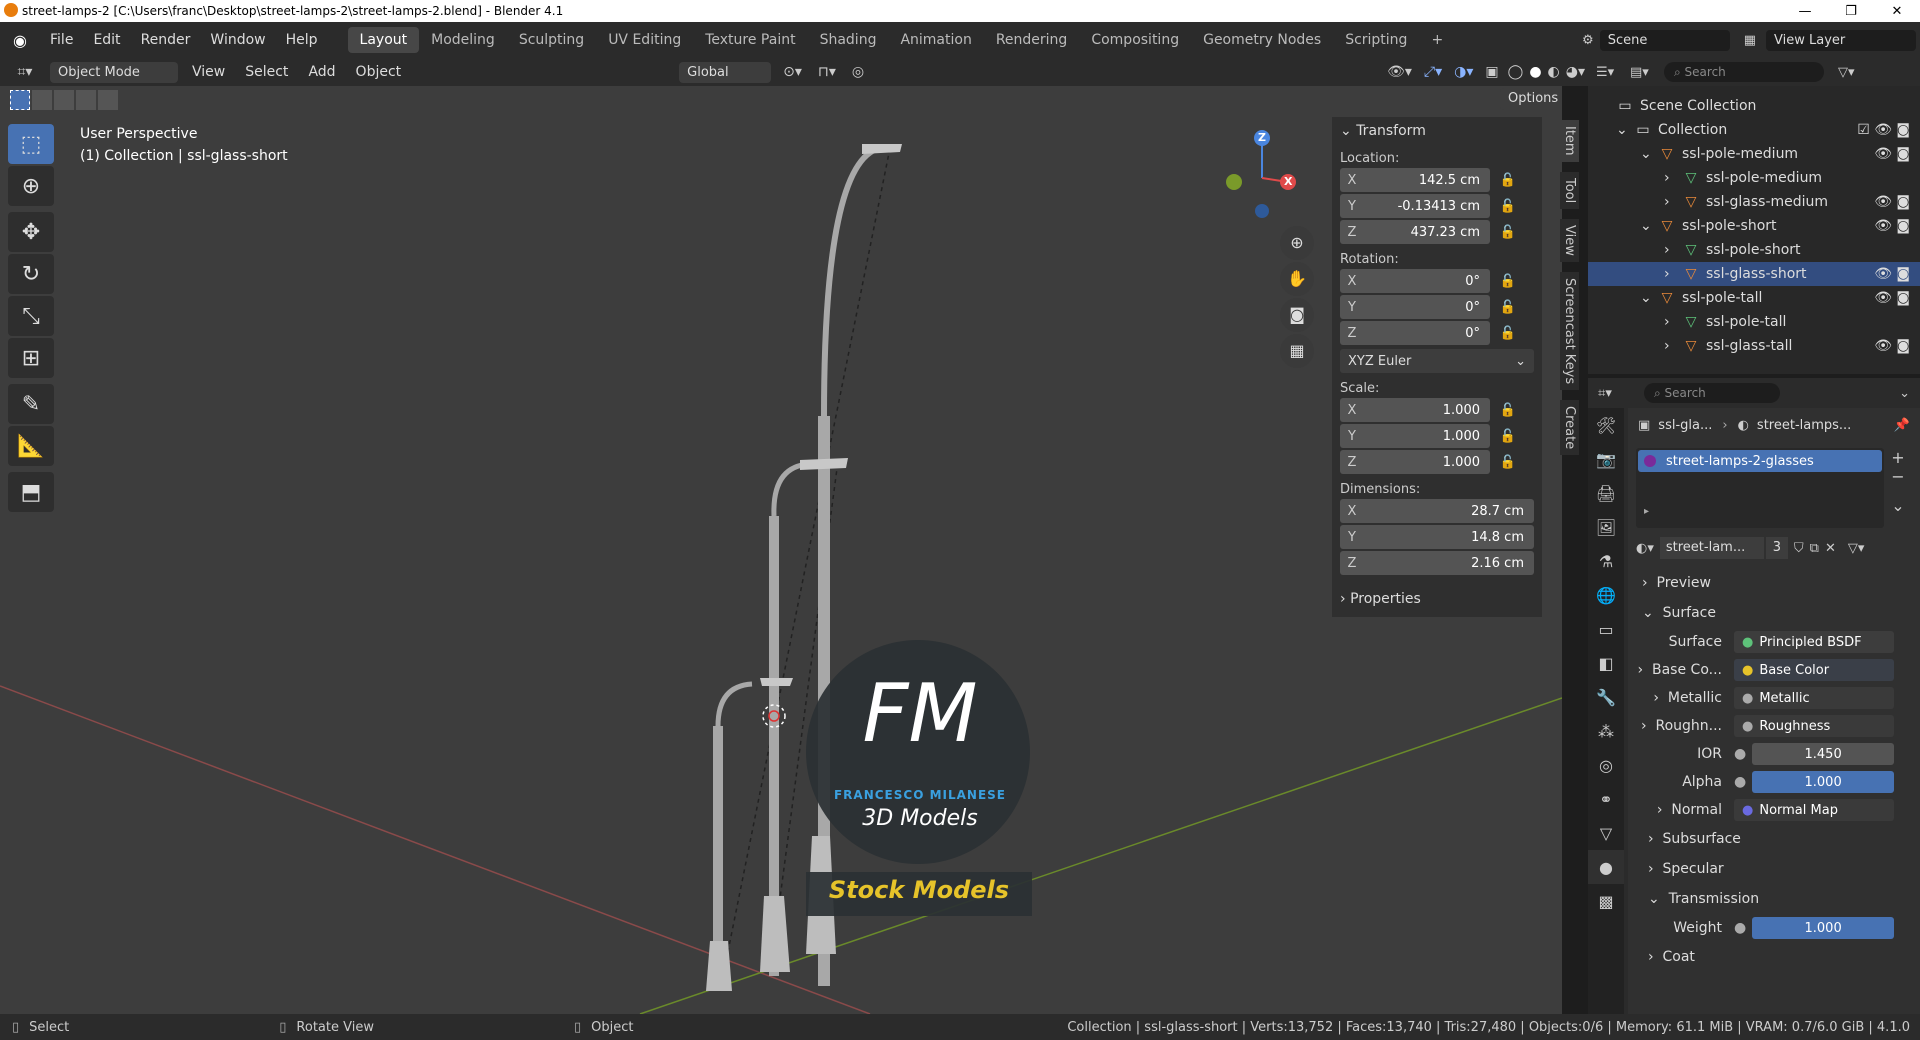  What do you see at coordinates (1606, 697) in the screenshot?
I see `modifier-properties-icon: 🔧` at bounding box center [1606, 697].